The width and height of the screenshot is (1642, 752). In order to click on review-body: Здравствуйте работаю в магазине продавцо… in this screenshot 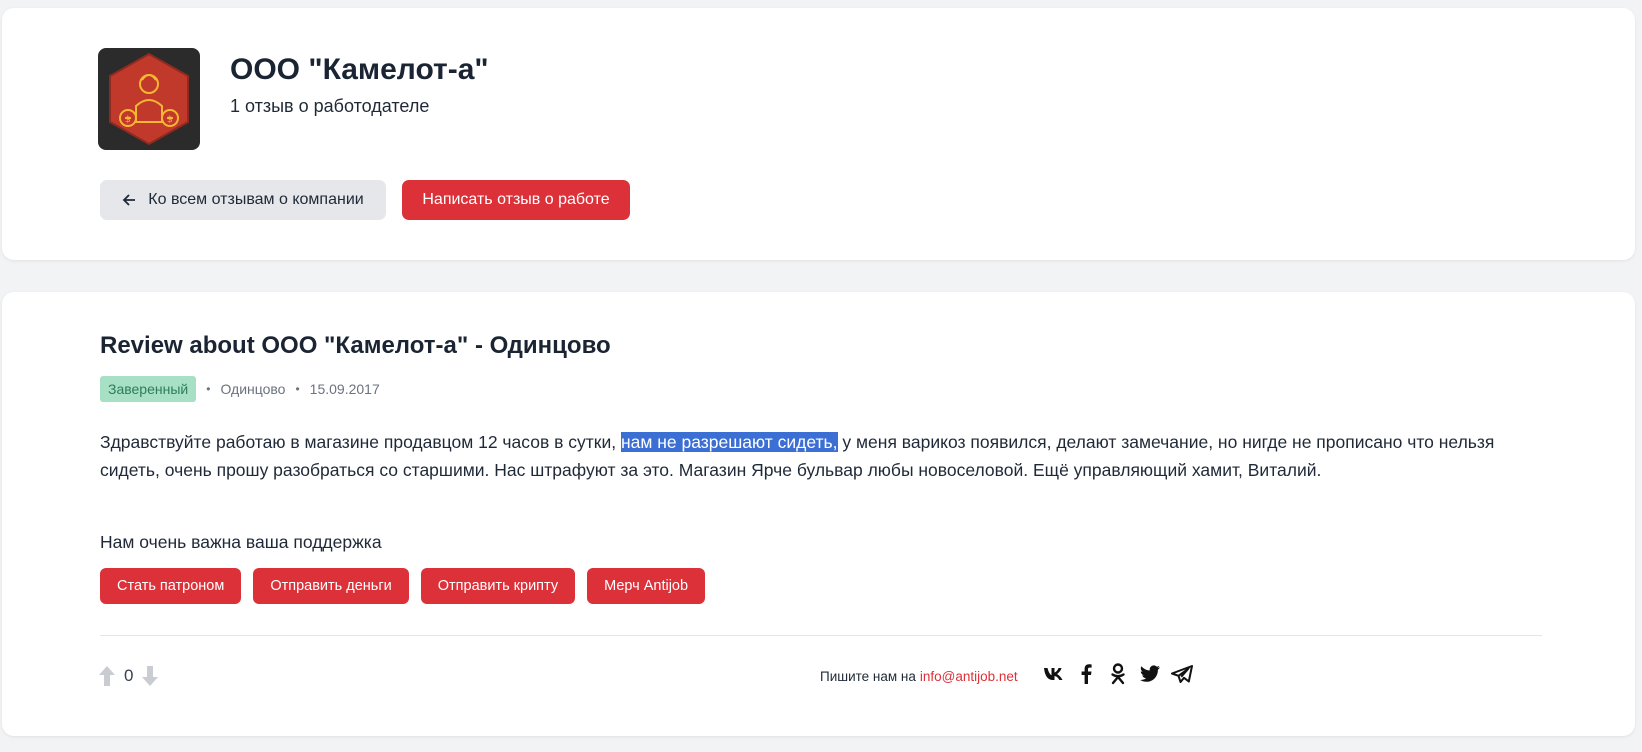, I will do `click(820, 456)`.